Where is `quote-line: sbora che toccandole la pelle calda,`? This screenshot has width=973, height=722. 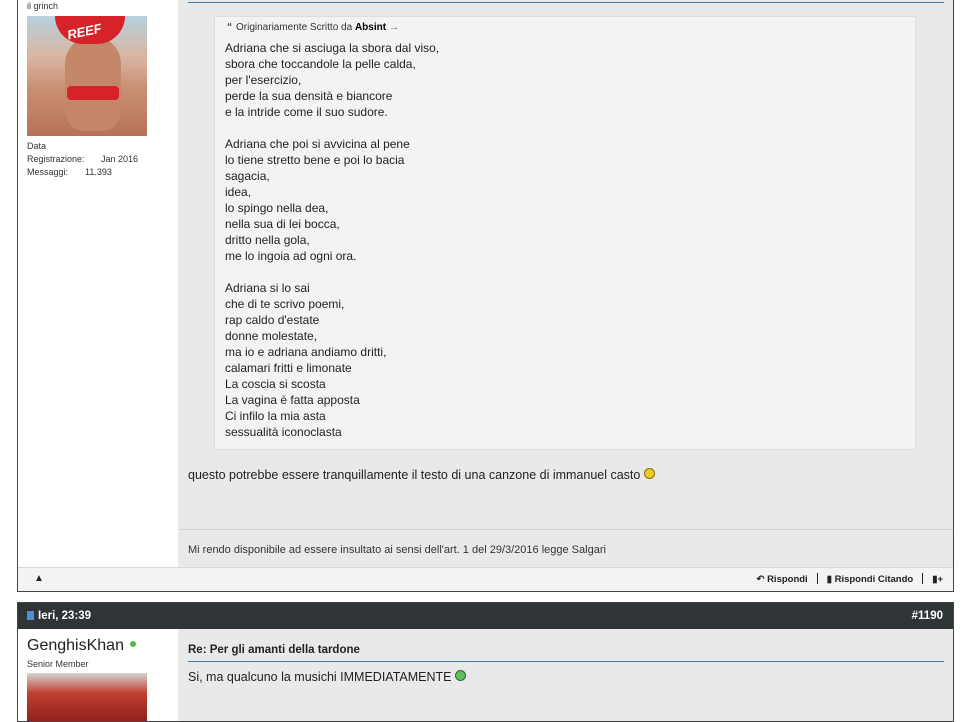 quote-line: sbora che toccandole la pelle calda, is located at coordinates (320, 64).